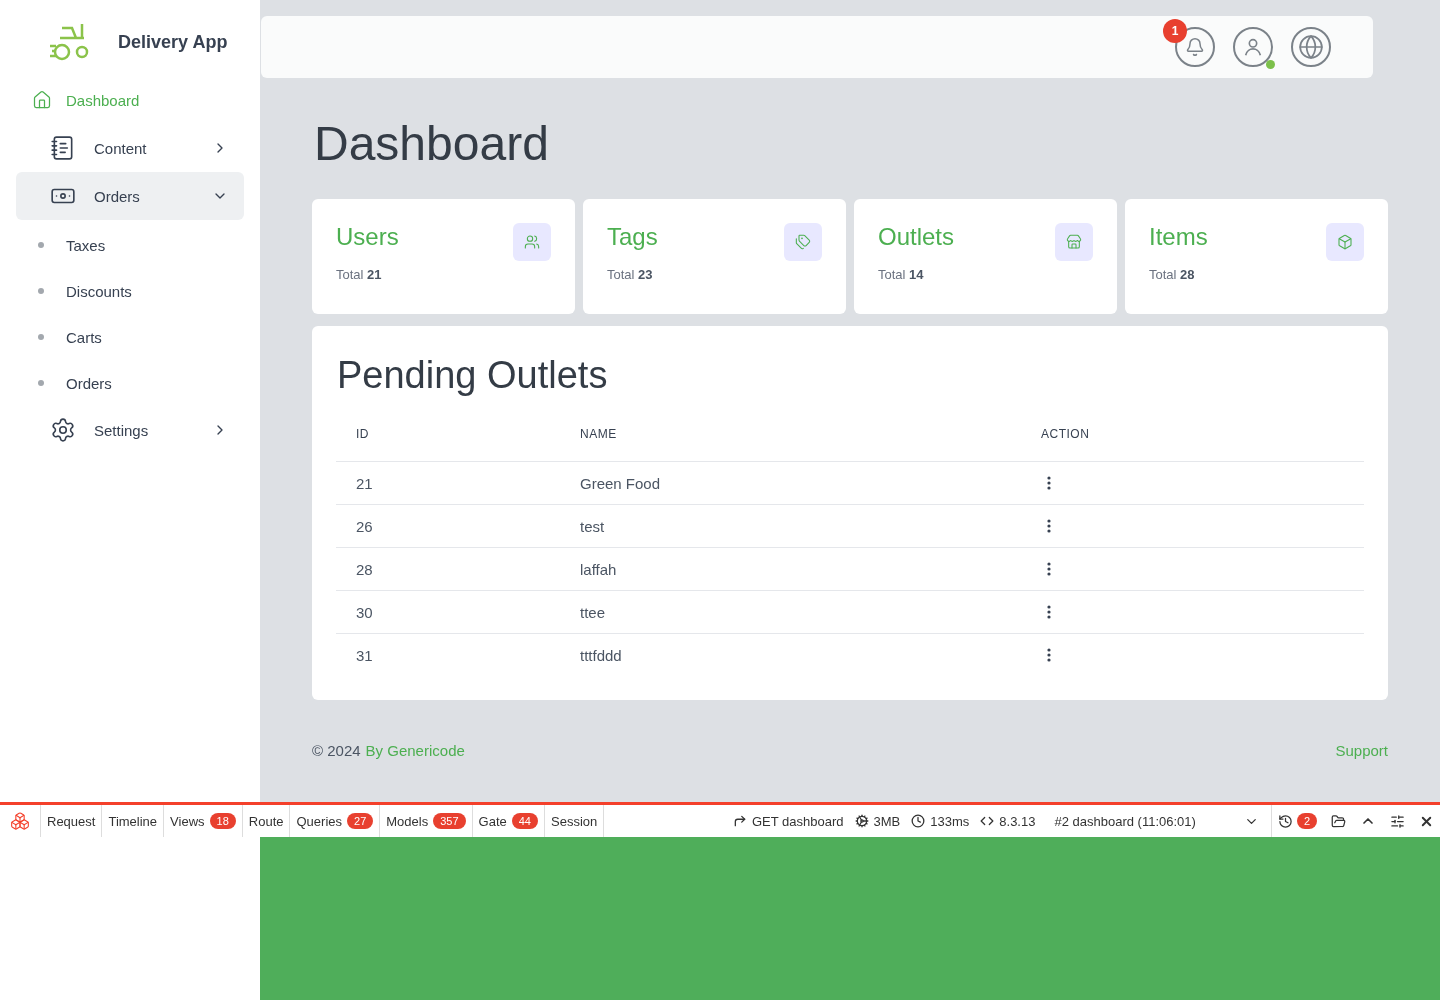  What do you see at coordinates (473, 375) in the screenshot?
I see `card-title: Pending Outlets` at bounding box center [473, 375].